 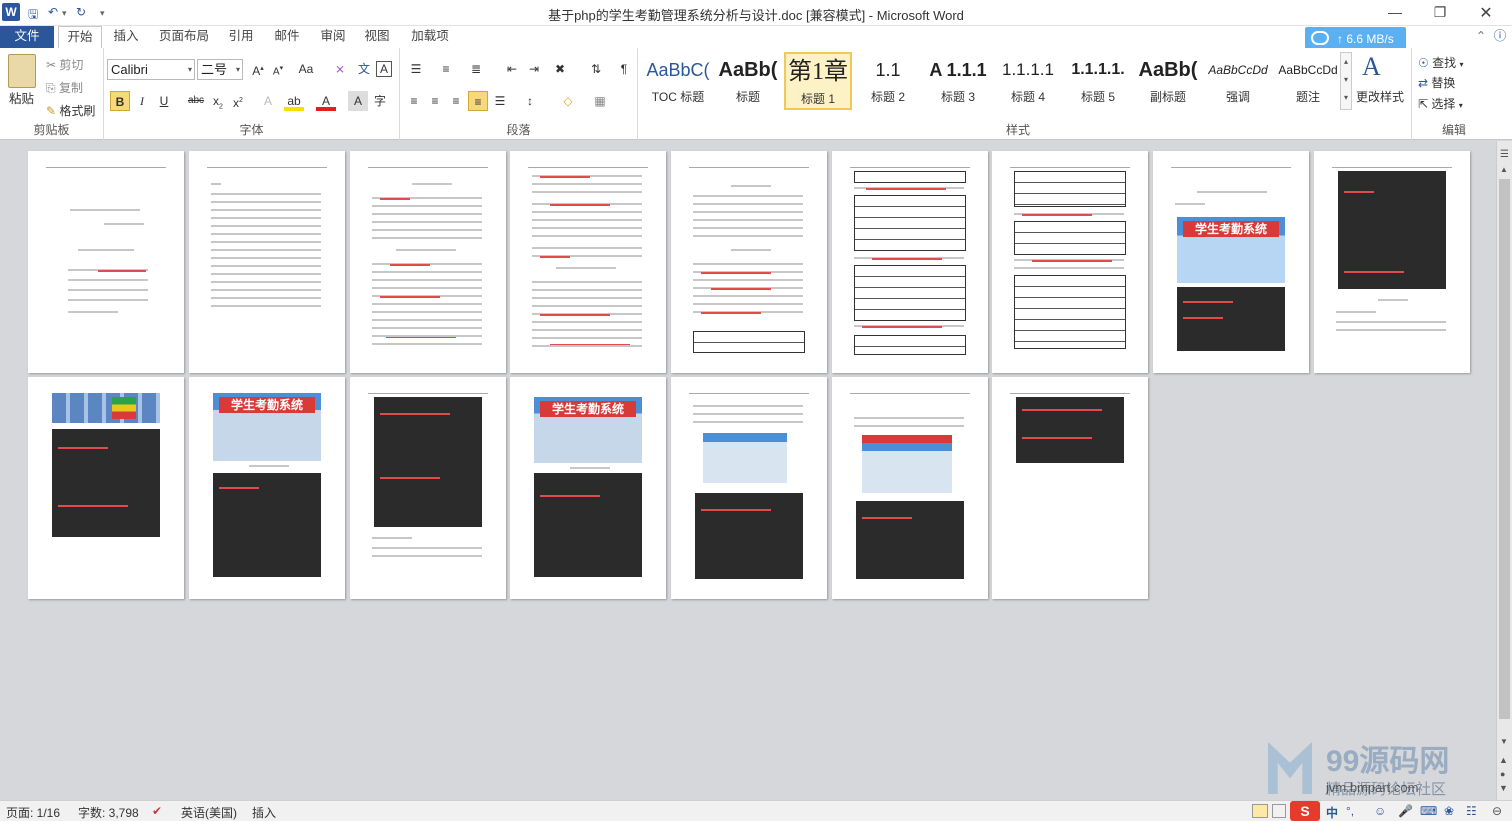 What do you see at coordinates (1428, 811) in the screenshot?
I see `ime-keyboard-icon: ⌨` at bounding box center [1428, 811].